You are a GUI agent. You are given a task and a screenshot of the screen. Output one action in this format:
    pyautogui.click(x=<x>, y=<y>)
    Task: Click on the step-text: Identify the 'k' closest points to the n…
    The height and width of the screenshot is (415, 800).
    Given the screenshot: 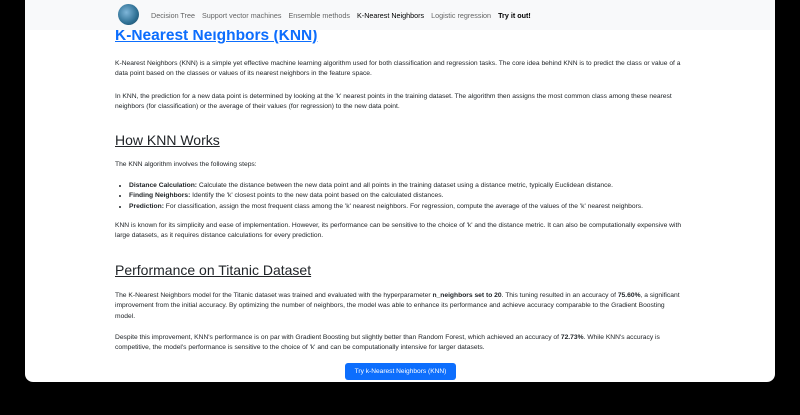 What is the action you would take?
    pyautogui.click(x=317, y=196)
    